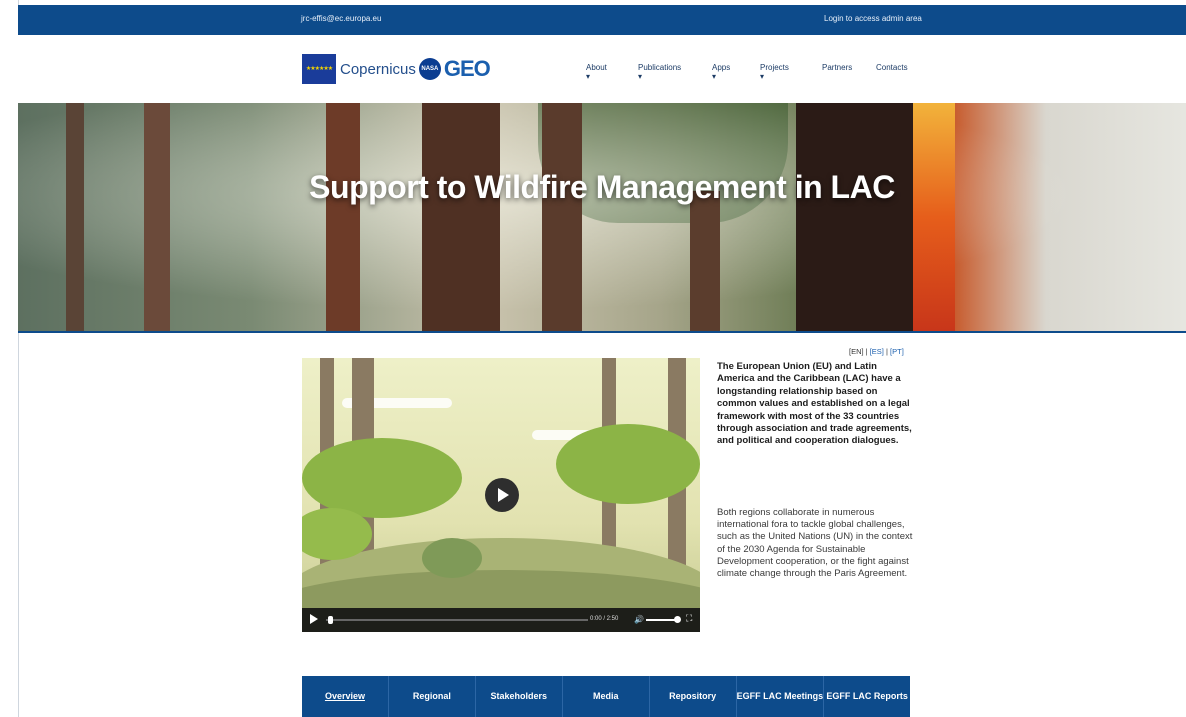 The image size is (1186, 717). I want to click on play-icon, so click(503, 495).